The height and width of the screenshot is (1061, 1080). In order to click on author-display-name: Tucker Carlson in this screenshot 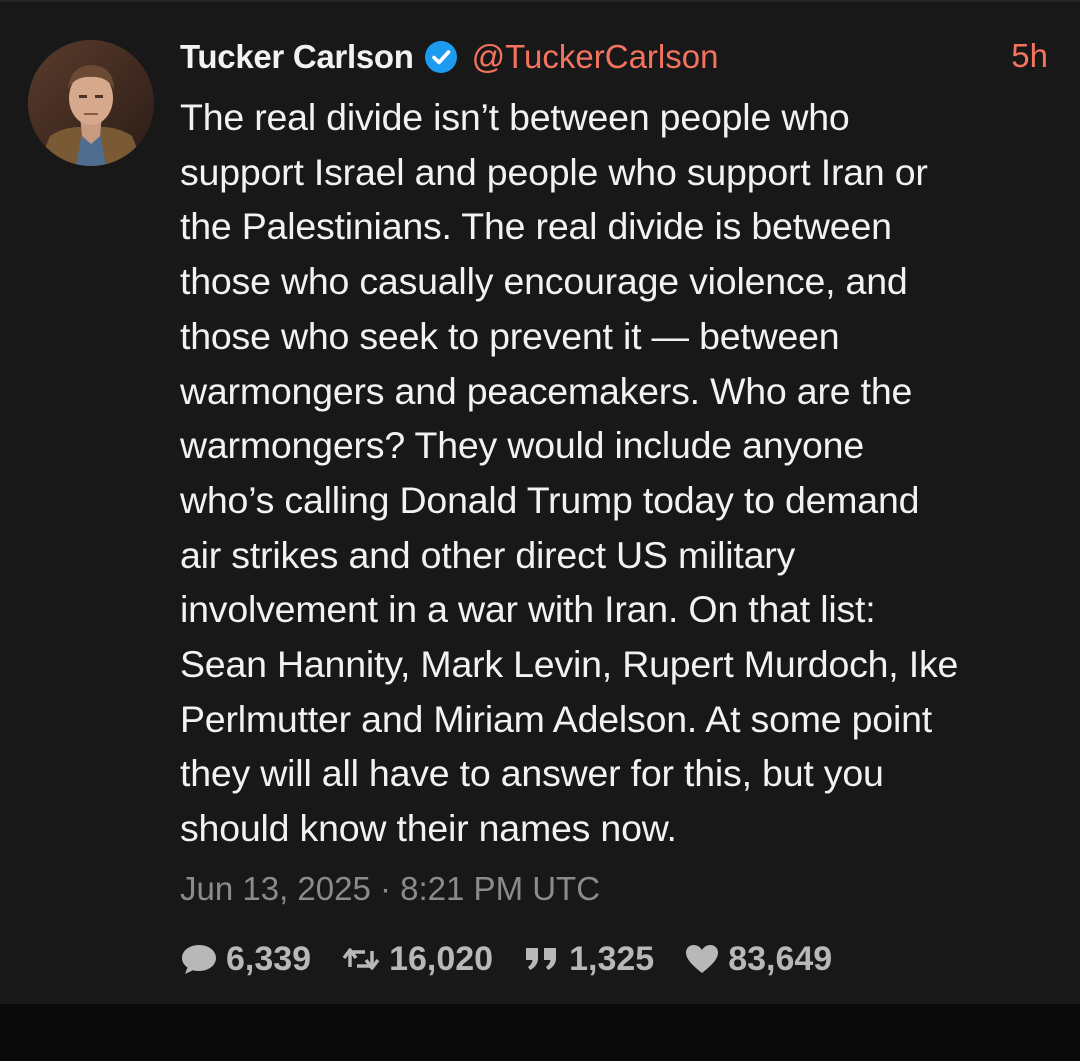, I will do `click(297, 57)`.